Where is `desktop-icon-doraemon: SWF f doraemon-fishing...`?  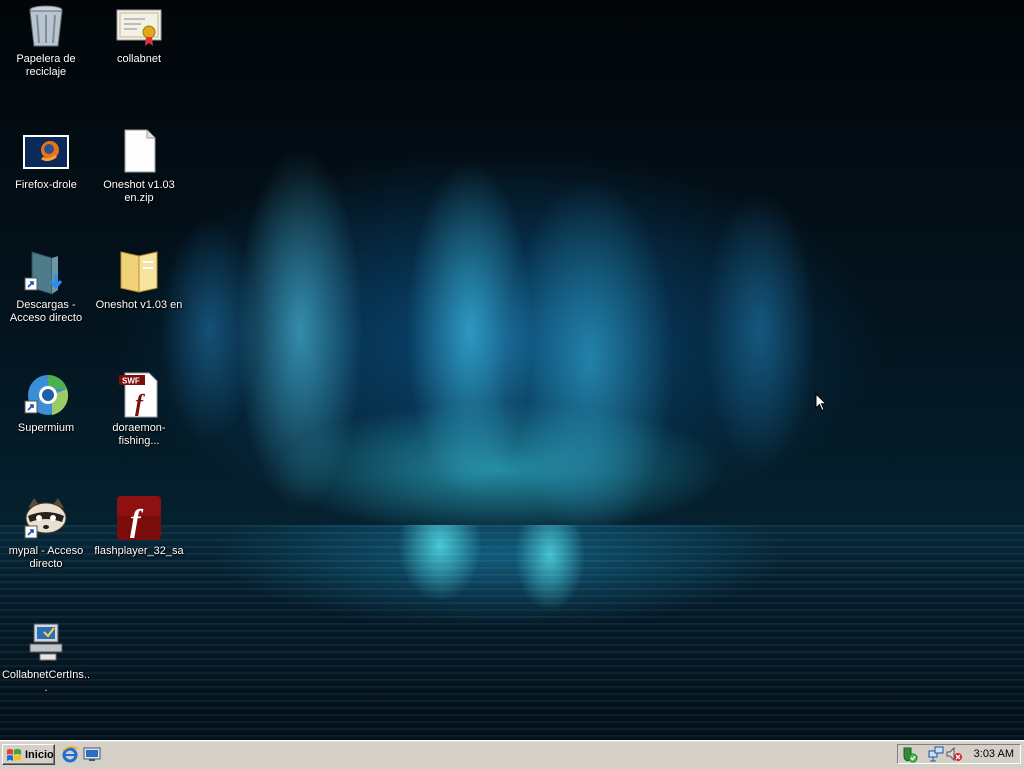 desktop-icon-doraemon: SWF f doraemon-fishing... is located at coordinates (139, 409).